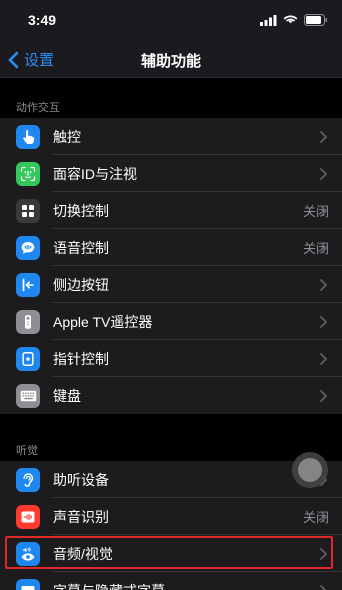 The height and width of the screenshot is (590, 342). I want to click on row-subtitles-captions: 字幕与隐藏式字幕, so click(171, 581).